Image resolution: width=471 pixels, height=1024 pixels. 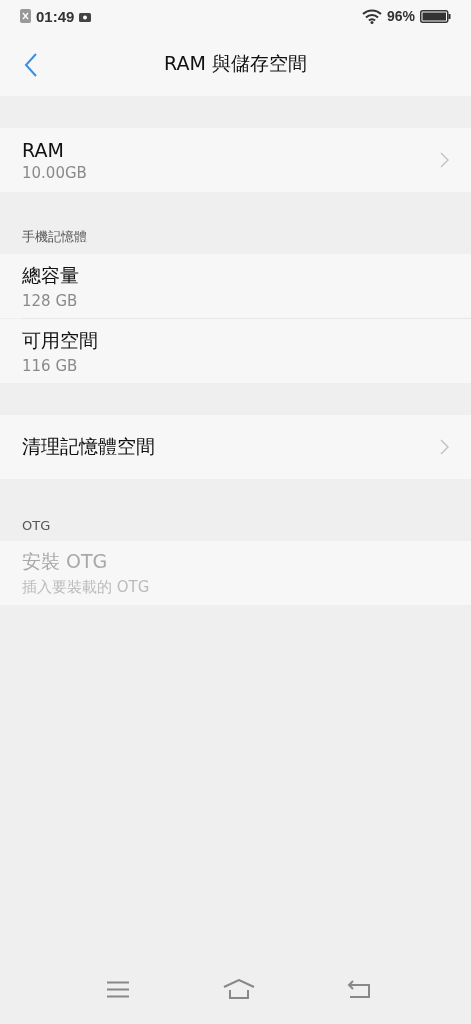 I want to click on section-heading: OTG, so click(x=36, y=525).